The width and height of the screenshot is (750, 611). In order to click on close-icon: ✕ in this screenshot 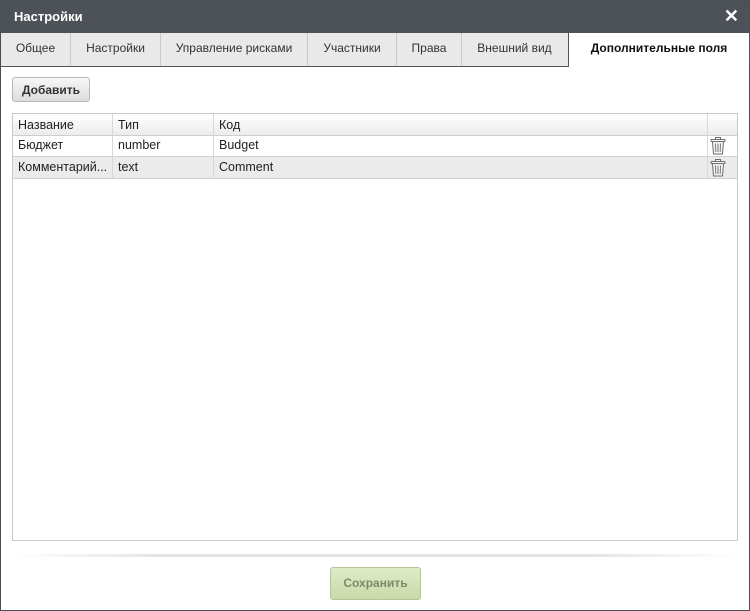, I will do `click(731, 16)`.